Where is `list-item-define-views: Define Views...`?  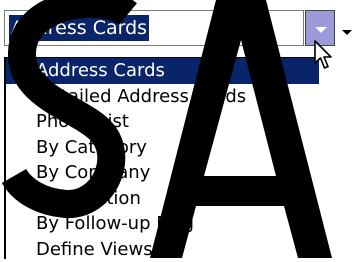
list-item-define-views: Define Views... is located at coordinates (162, 249).